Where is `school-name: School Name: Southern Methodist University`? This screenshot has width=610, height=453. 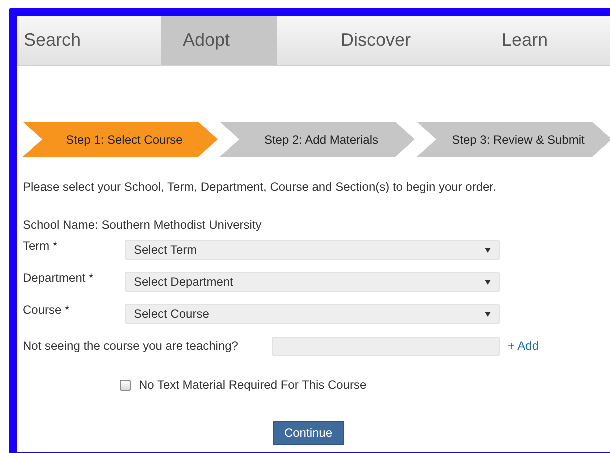
school-name: School Name: Southern Methodist University is located at coordinates (143, 225).